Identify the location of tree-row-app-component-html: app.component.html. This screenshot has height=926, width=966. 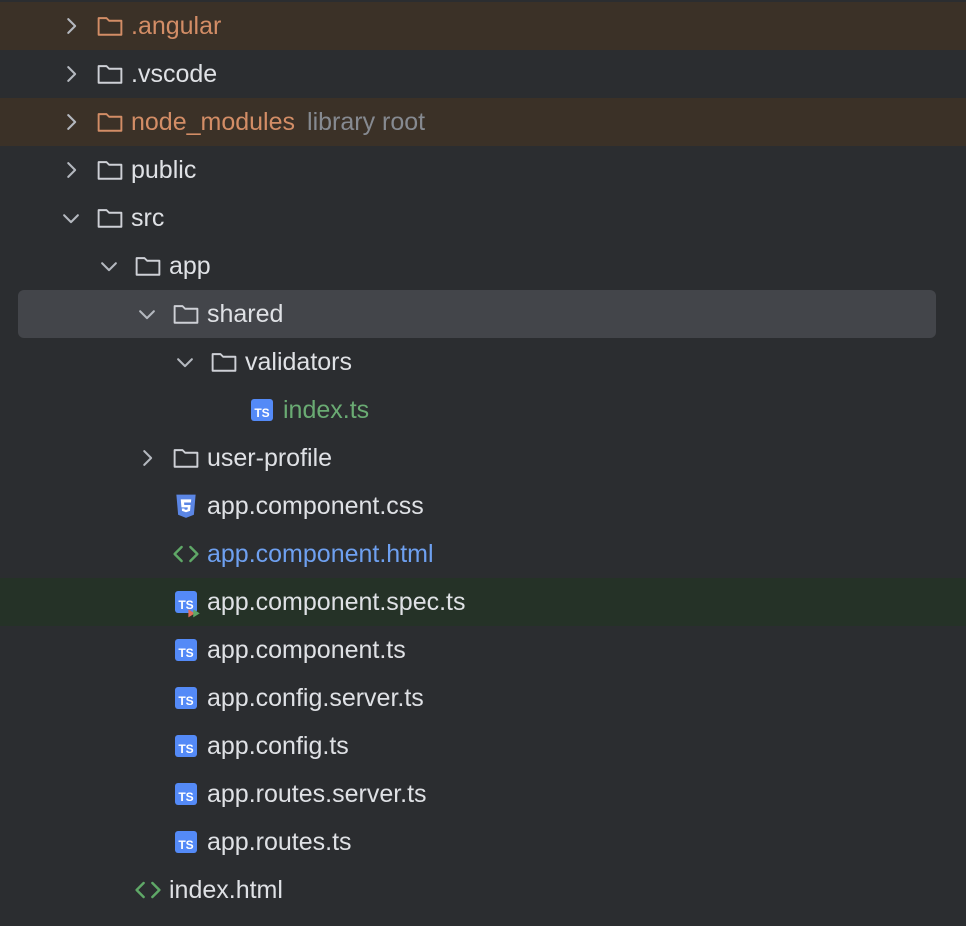
(483, 554).